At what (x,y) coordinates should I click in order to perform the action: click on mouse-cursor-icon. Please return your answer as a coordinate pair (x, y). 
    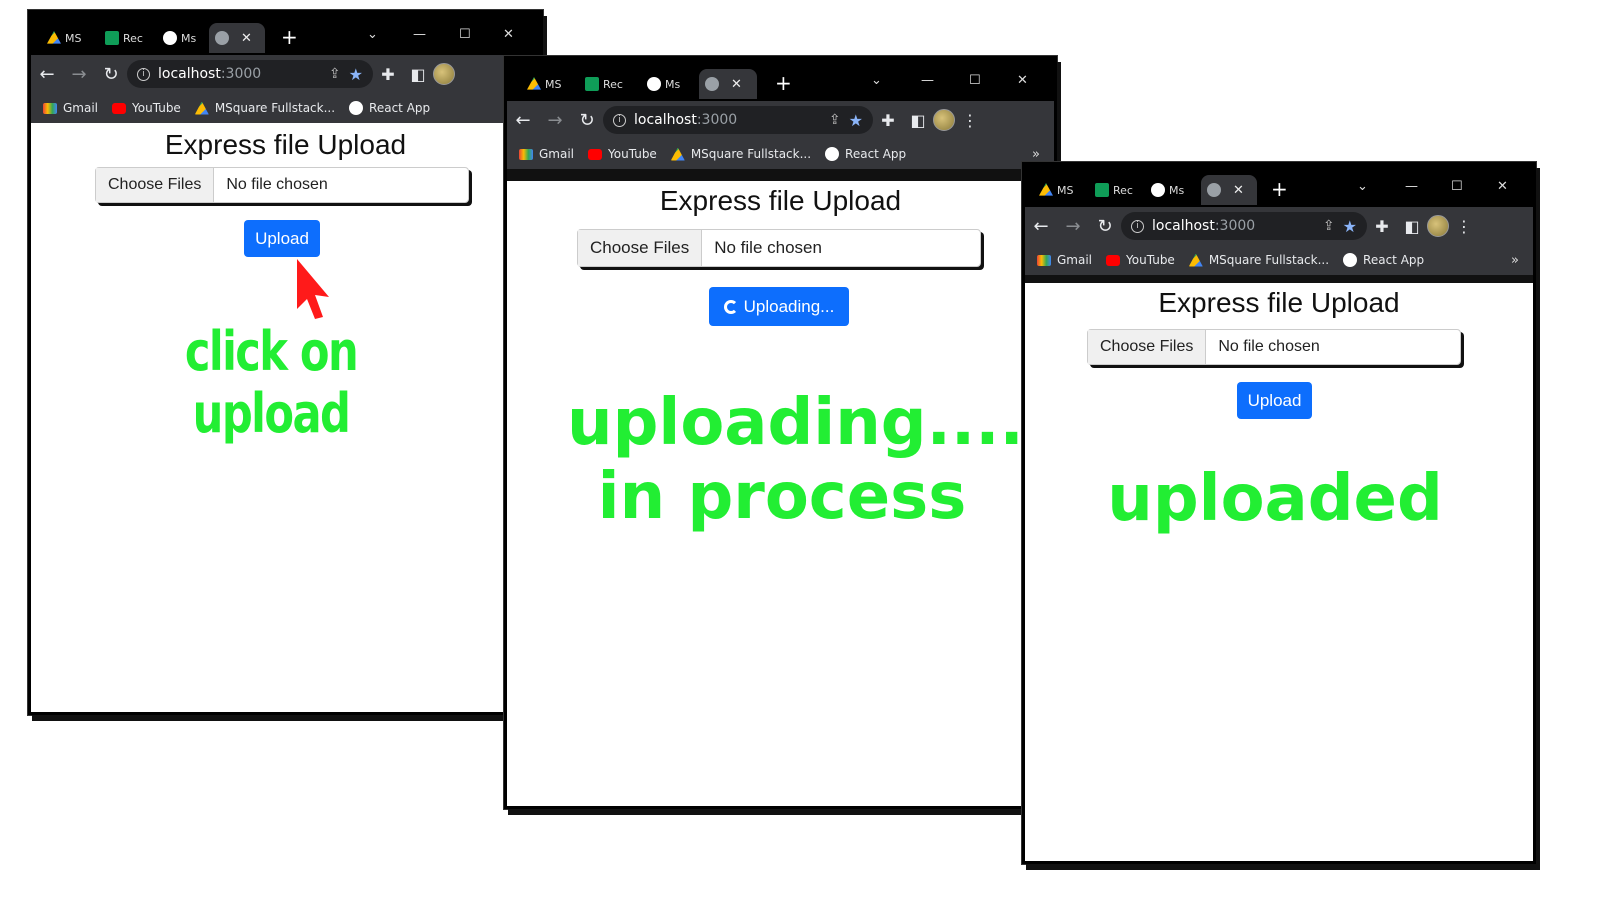
    Looking at the image, I should click on (313, 289).